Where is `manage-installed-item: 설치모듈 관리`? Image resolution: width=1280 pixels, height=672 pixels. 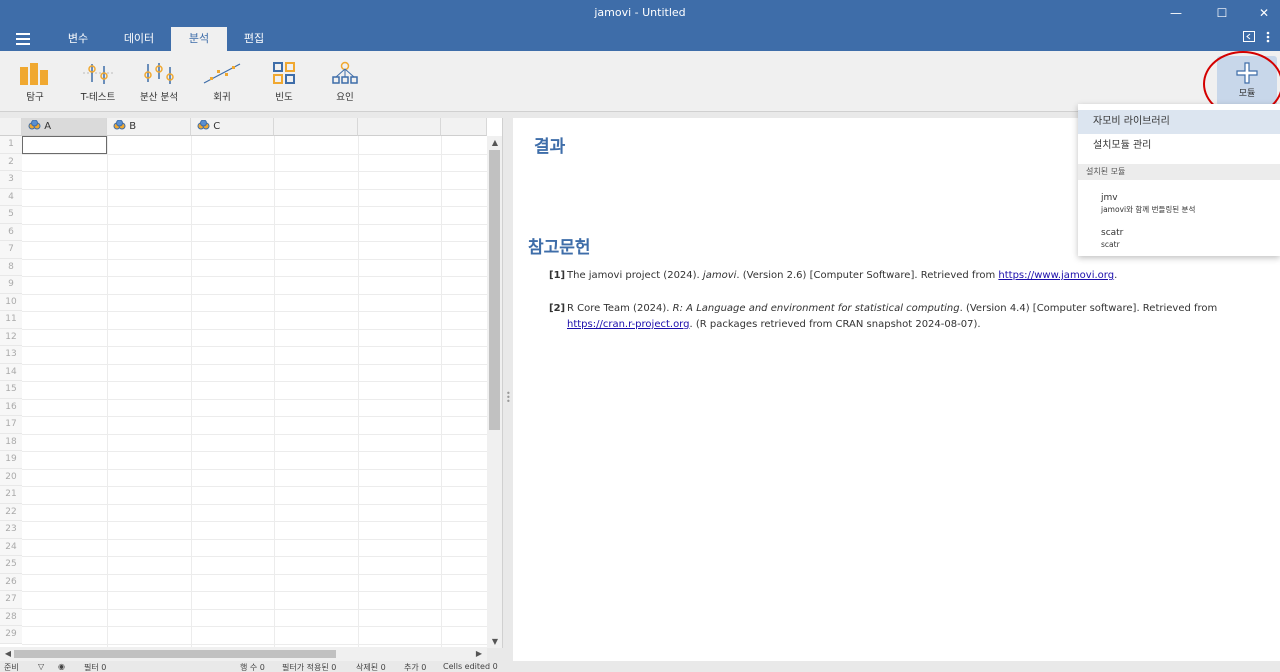
manage-installed-item: 설치모듈 관리 is located at coordinates (1179, 146).